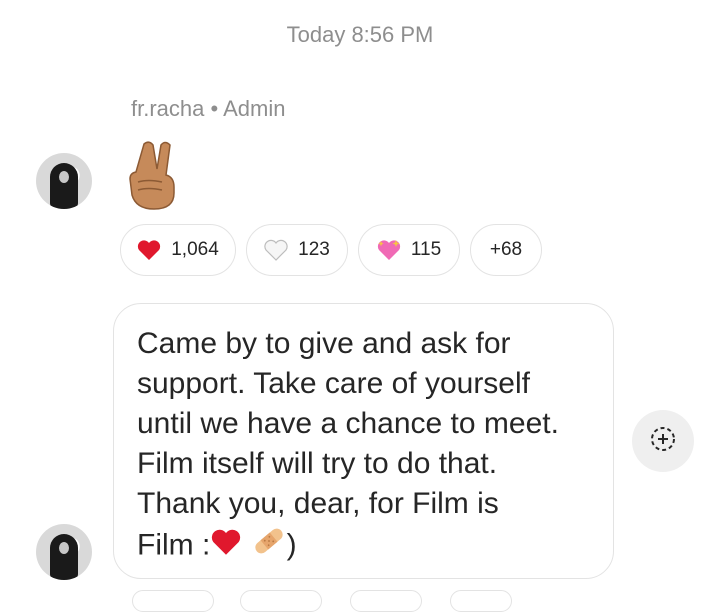 This screenshot has width=720, height=612. I want to click on message-line: Film itself will try to do that., so click(317, 463).